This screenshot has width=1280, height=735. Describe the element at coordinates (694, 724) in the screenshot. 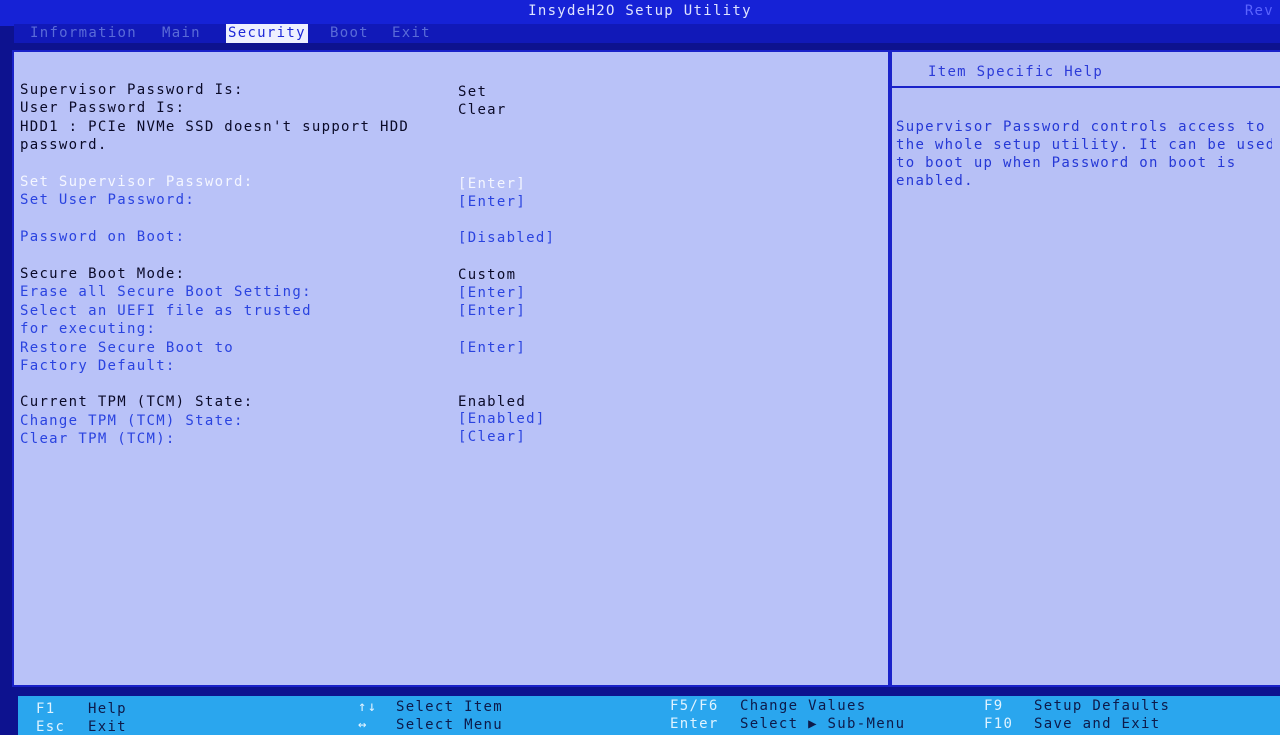

I see `key-enter: Enter` at that location.